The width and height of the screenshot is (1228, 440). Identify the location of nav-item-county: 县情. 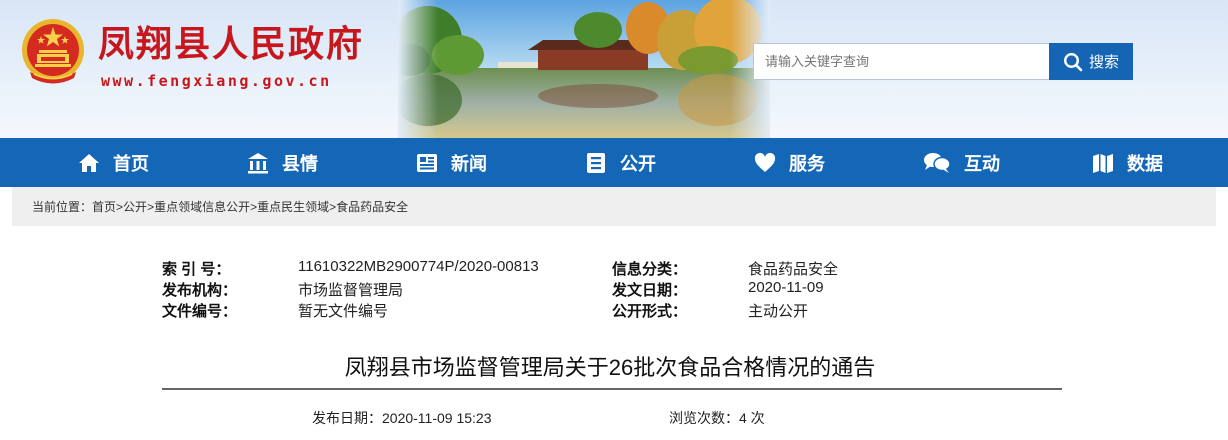
(282, 162).